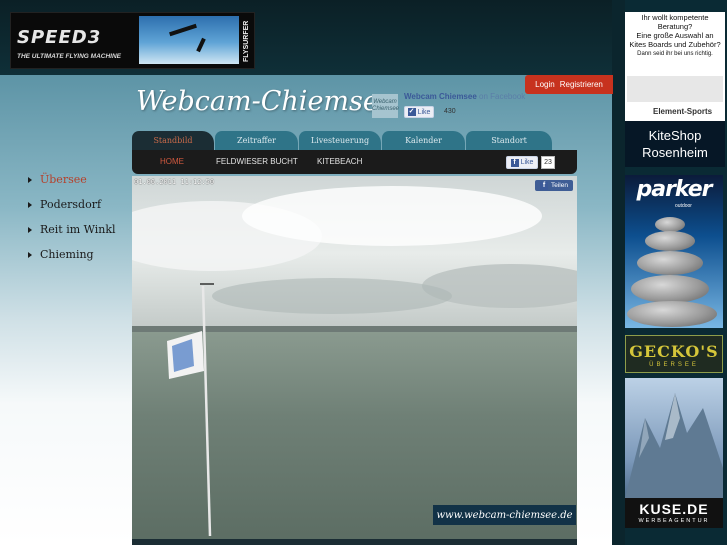  I want to click on webcam-watermark: www.webcam-chiemsee.de, so click(504, 515).